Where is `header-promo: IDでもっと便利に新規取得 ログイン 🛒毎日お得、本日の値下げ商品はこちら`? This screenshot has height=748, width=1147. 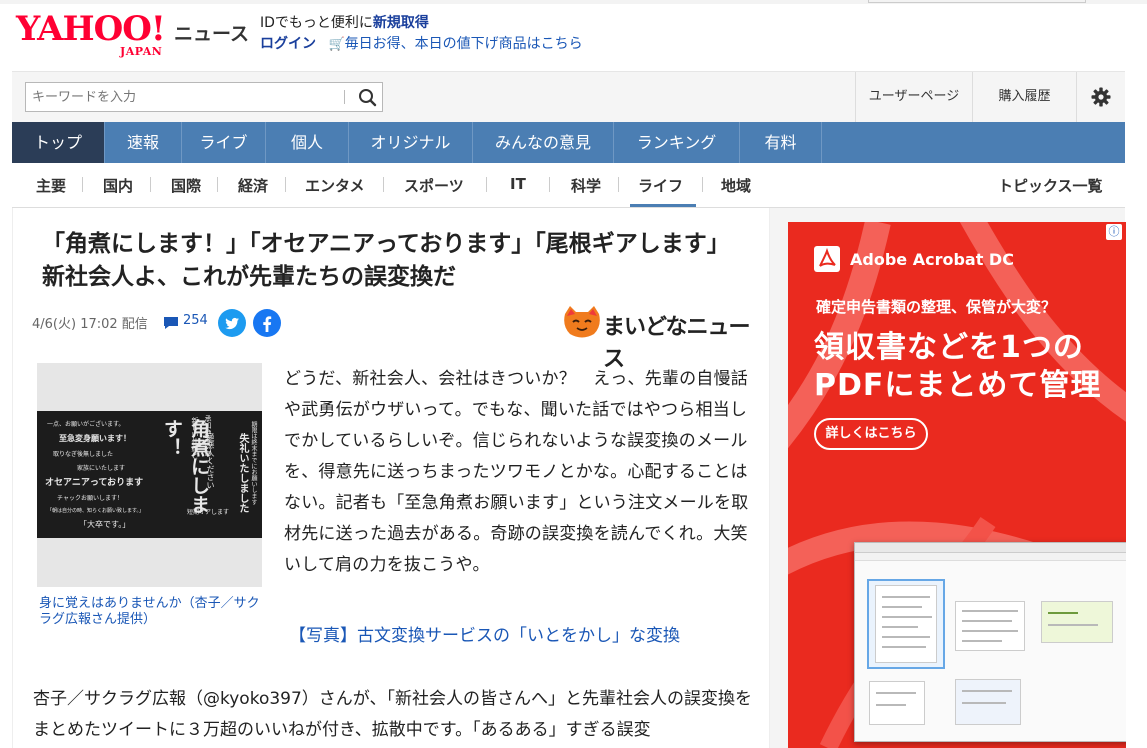 header-promo: IDでもっと便利に新規取得 ログイン 🛒毎日お得、本日の値下げ商品はこちら is located at coordinates (421, 34).